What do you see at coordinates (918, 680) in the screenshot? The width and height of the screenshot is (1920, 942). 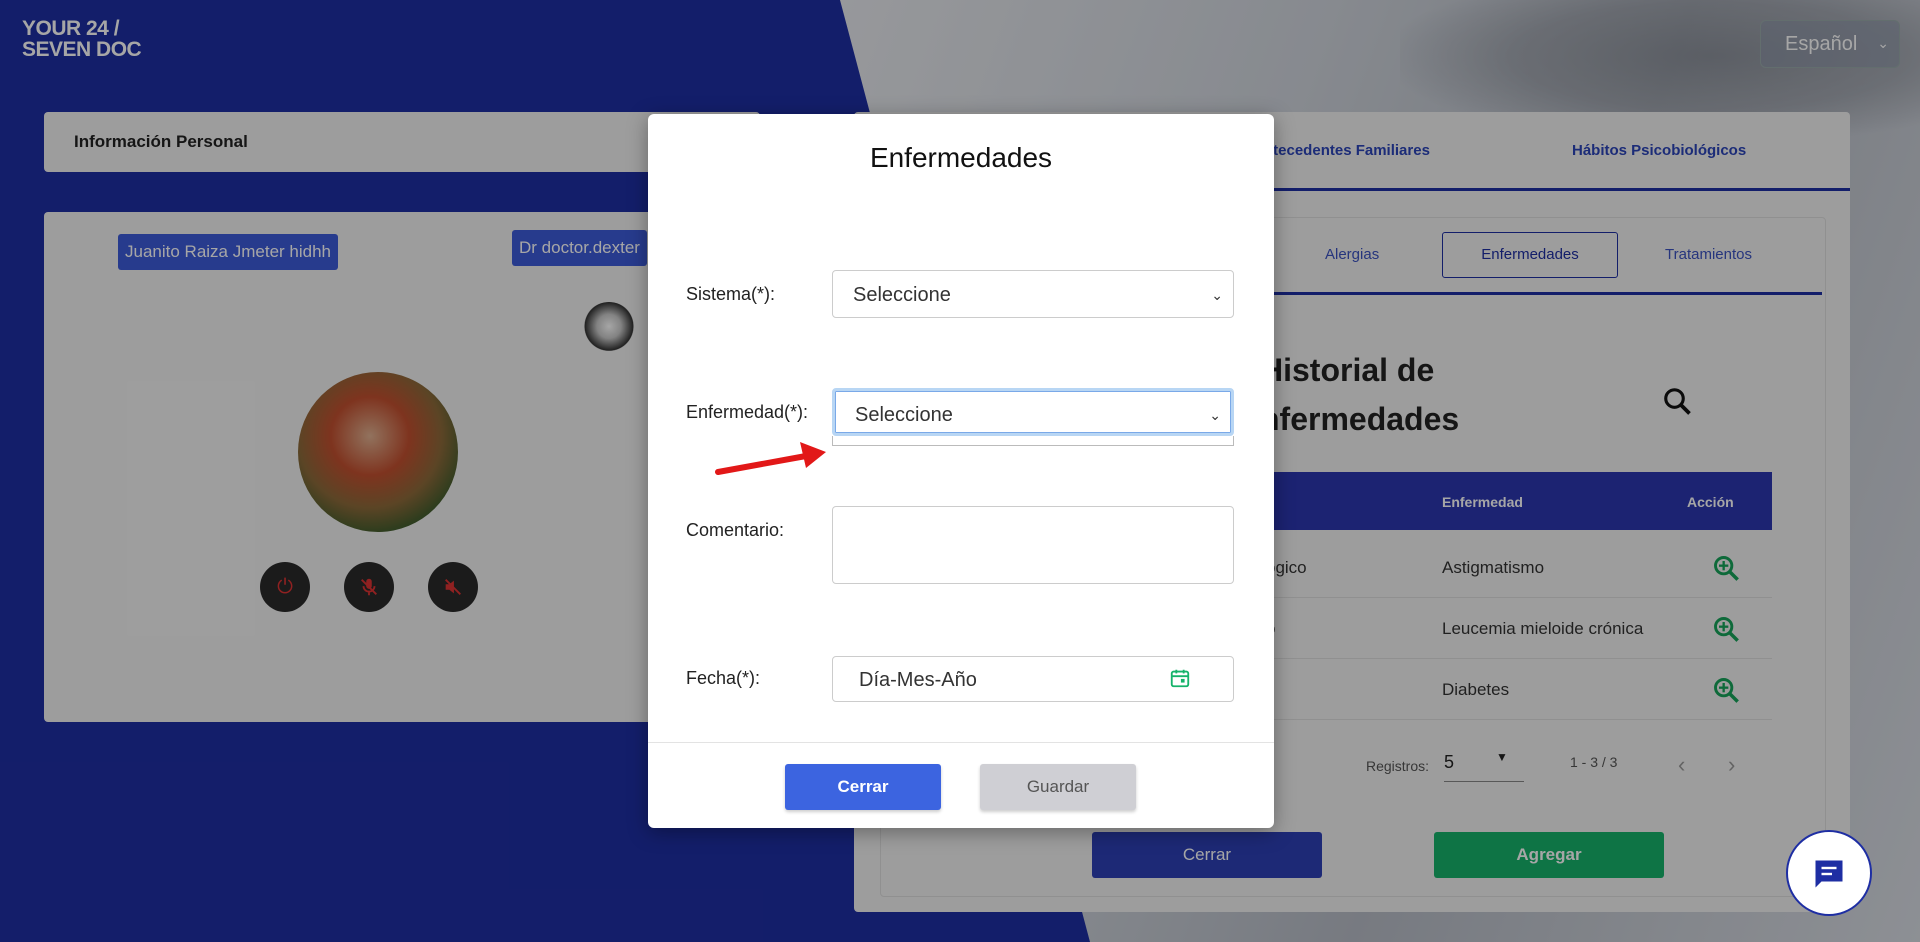 I see `fecha-placeholder: Día-Mes-Año` at bounding box center [918, 680].